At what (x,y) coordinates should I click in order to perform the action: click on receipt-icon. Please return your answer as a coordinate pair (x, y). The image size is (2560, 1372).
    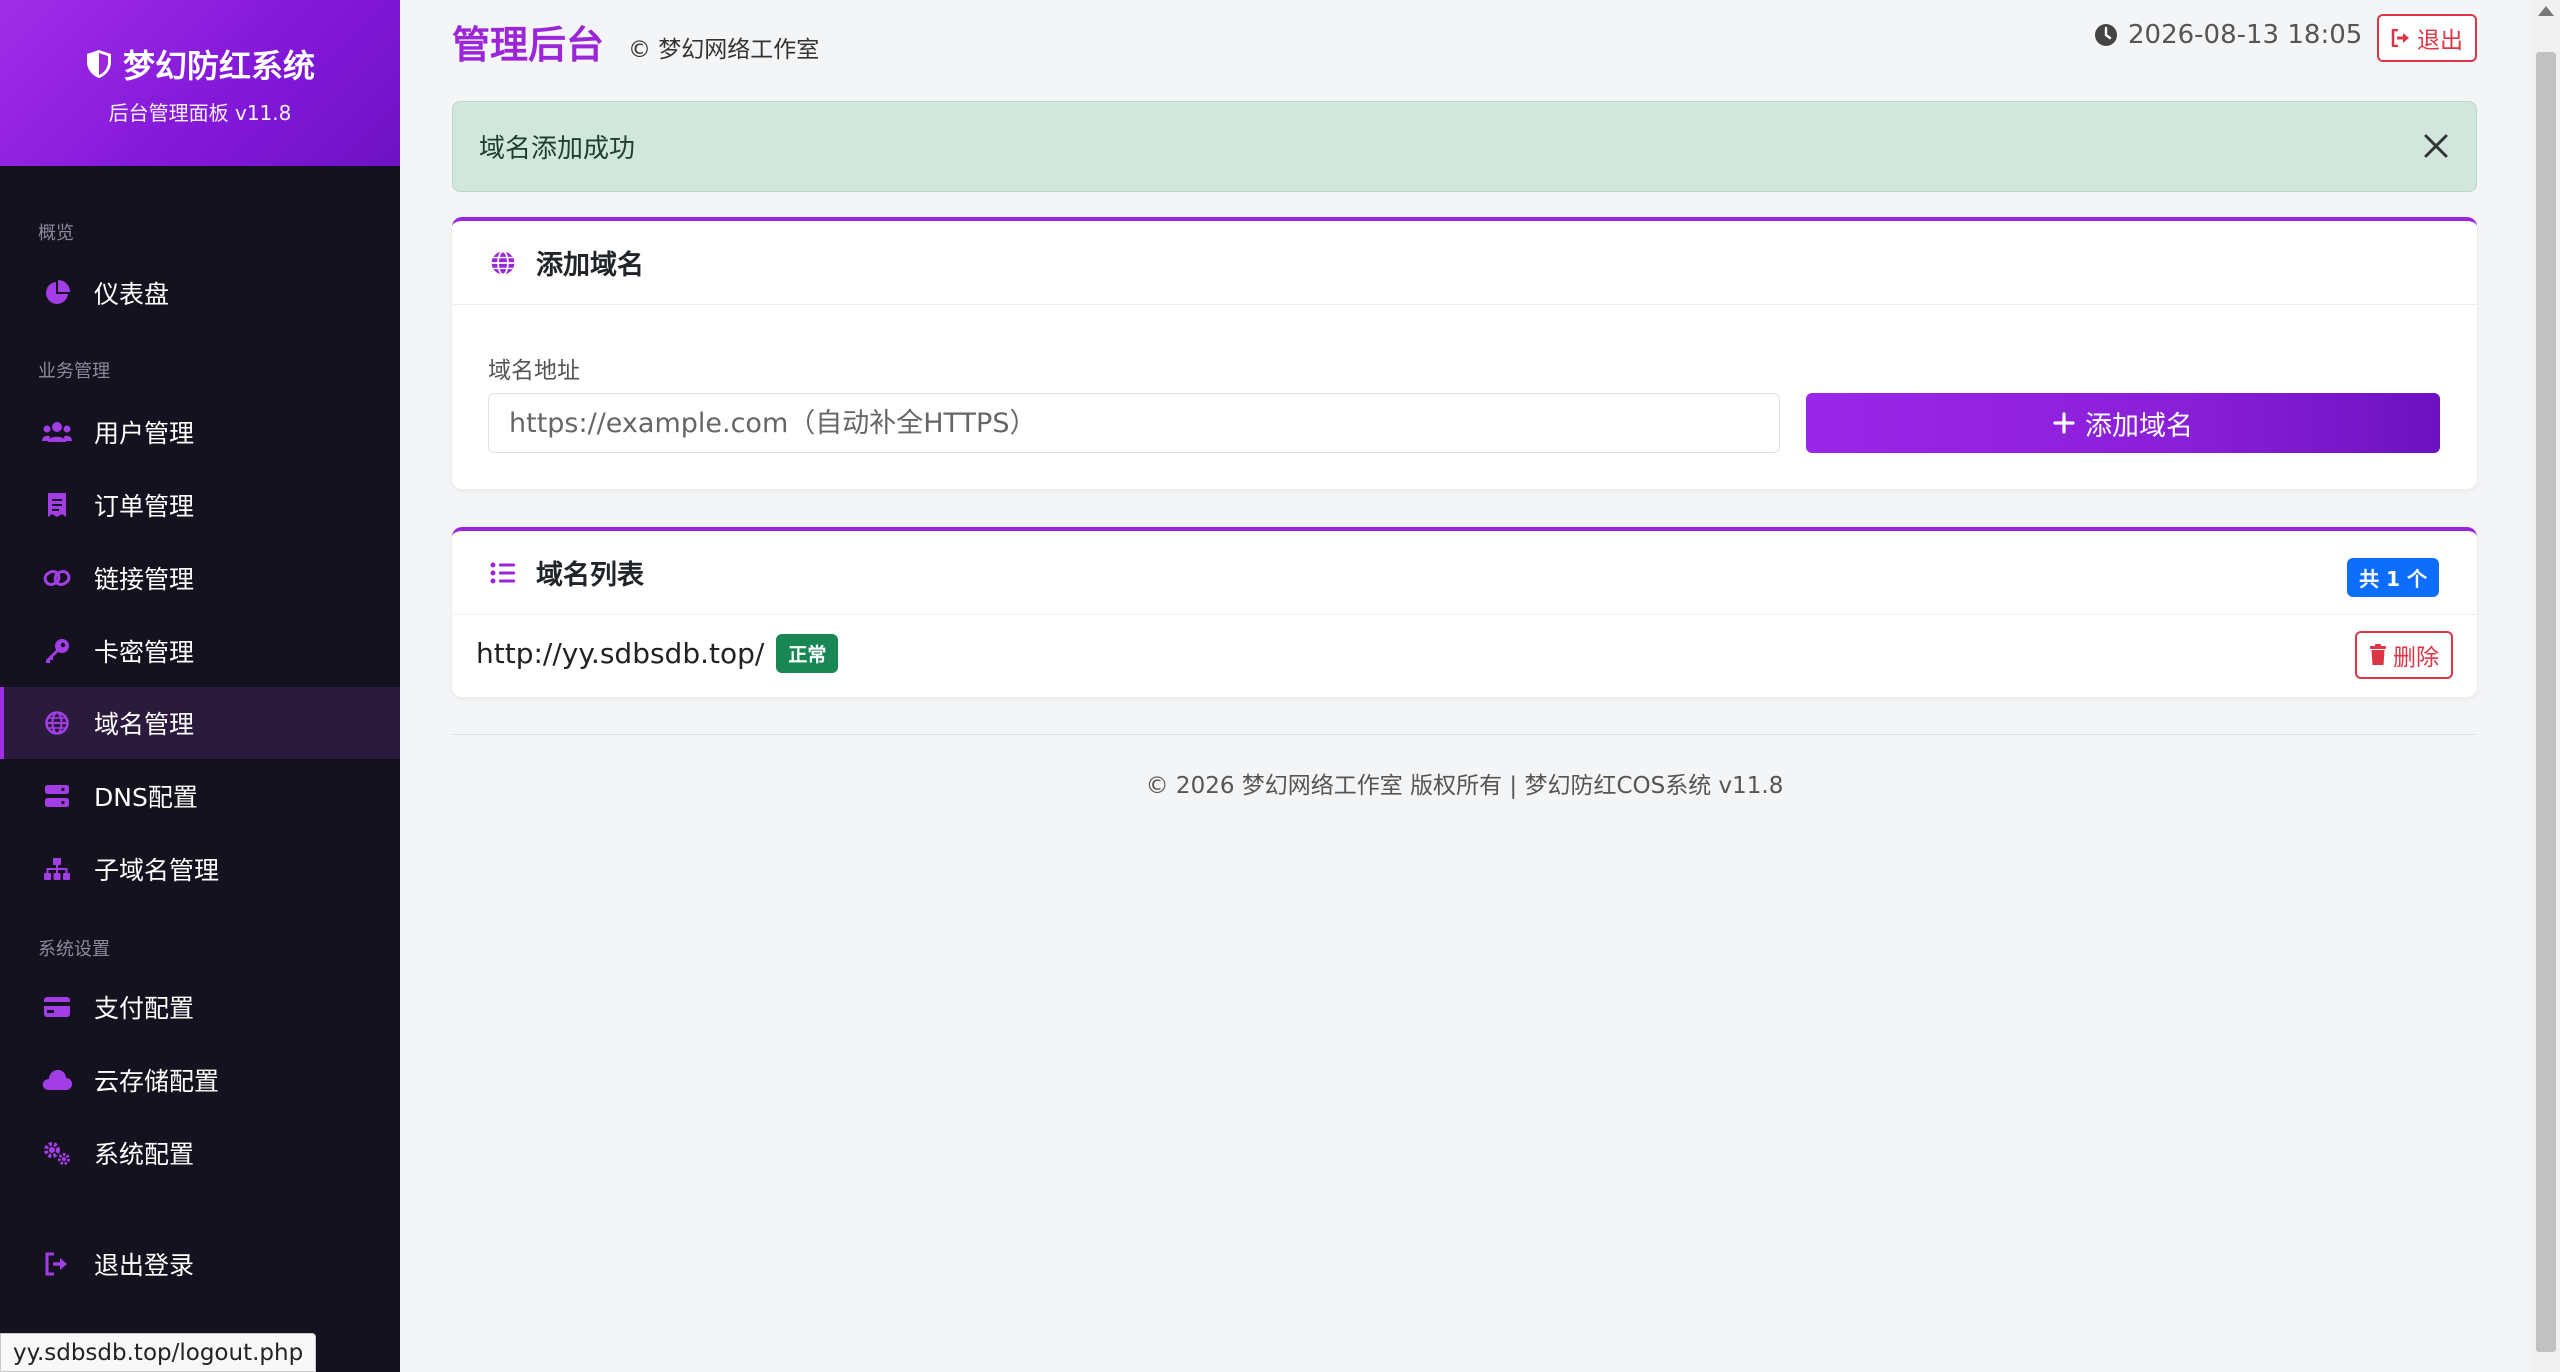
    Looking at the image, I should click on (57, 505).